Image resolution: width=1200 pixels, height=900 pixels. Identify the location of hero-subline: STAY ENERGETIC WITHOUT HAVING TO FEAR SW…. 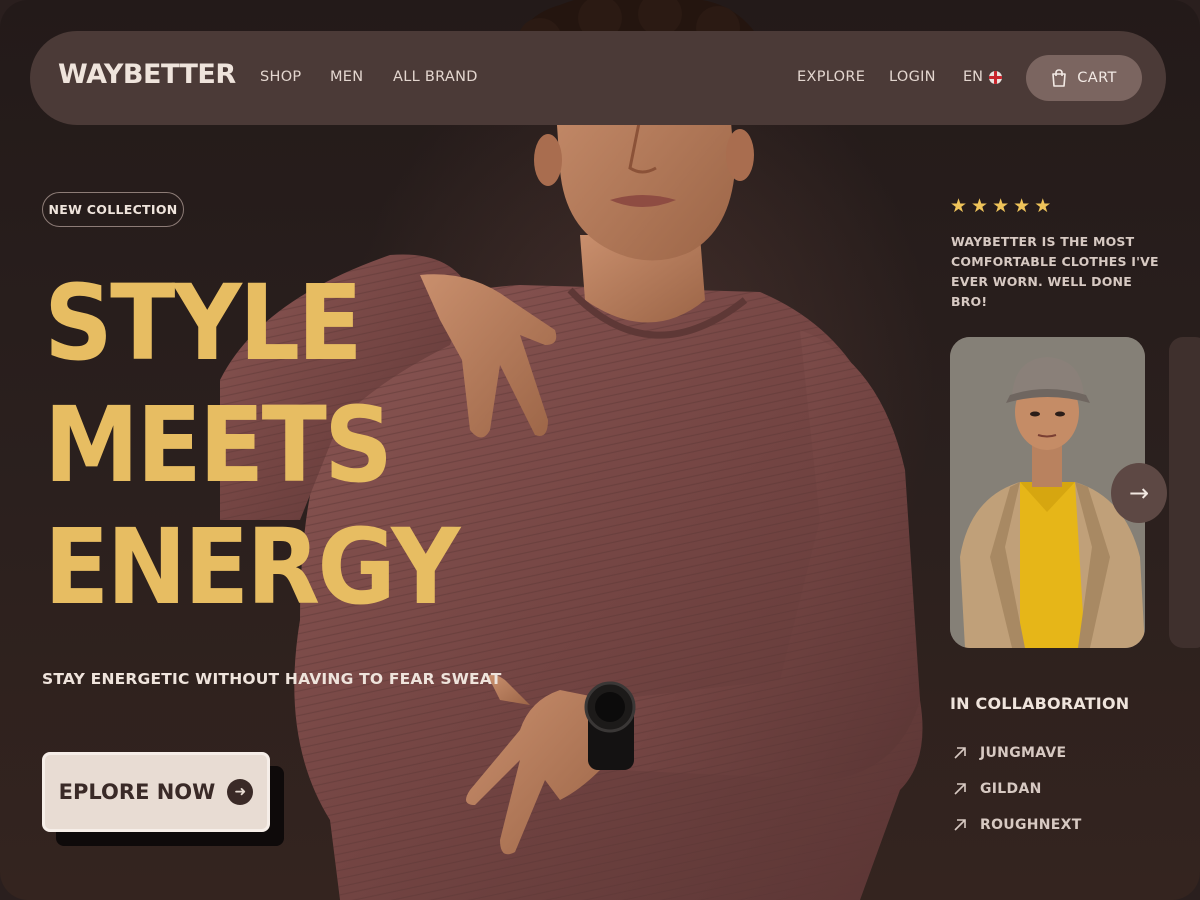
(272, 679).